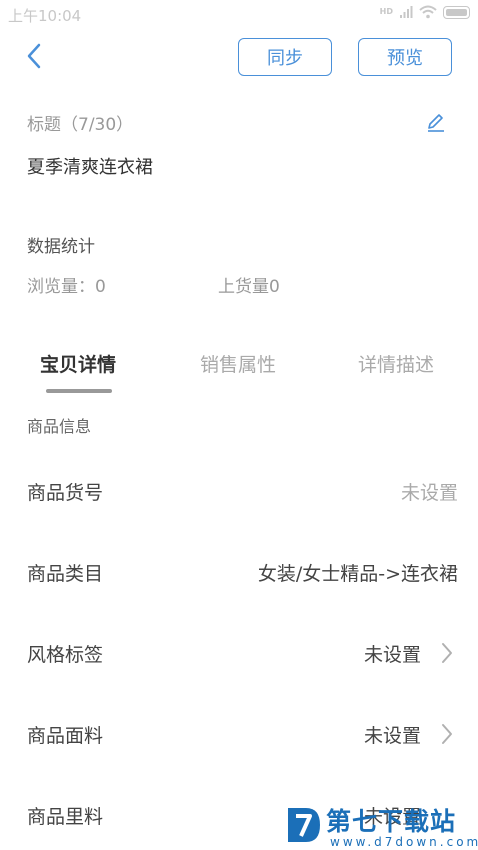 This screenshot has height=850, width=478. What do you see at coordinates (65, 736) in the screenshot?
I see `row-label: 商品面料` at bounding box center [65, 736].